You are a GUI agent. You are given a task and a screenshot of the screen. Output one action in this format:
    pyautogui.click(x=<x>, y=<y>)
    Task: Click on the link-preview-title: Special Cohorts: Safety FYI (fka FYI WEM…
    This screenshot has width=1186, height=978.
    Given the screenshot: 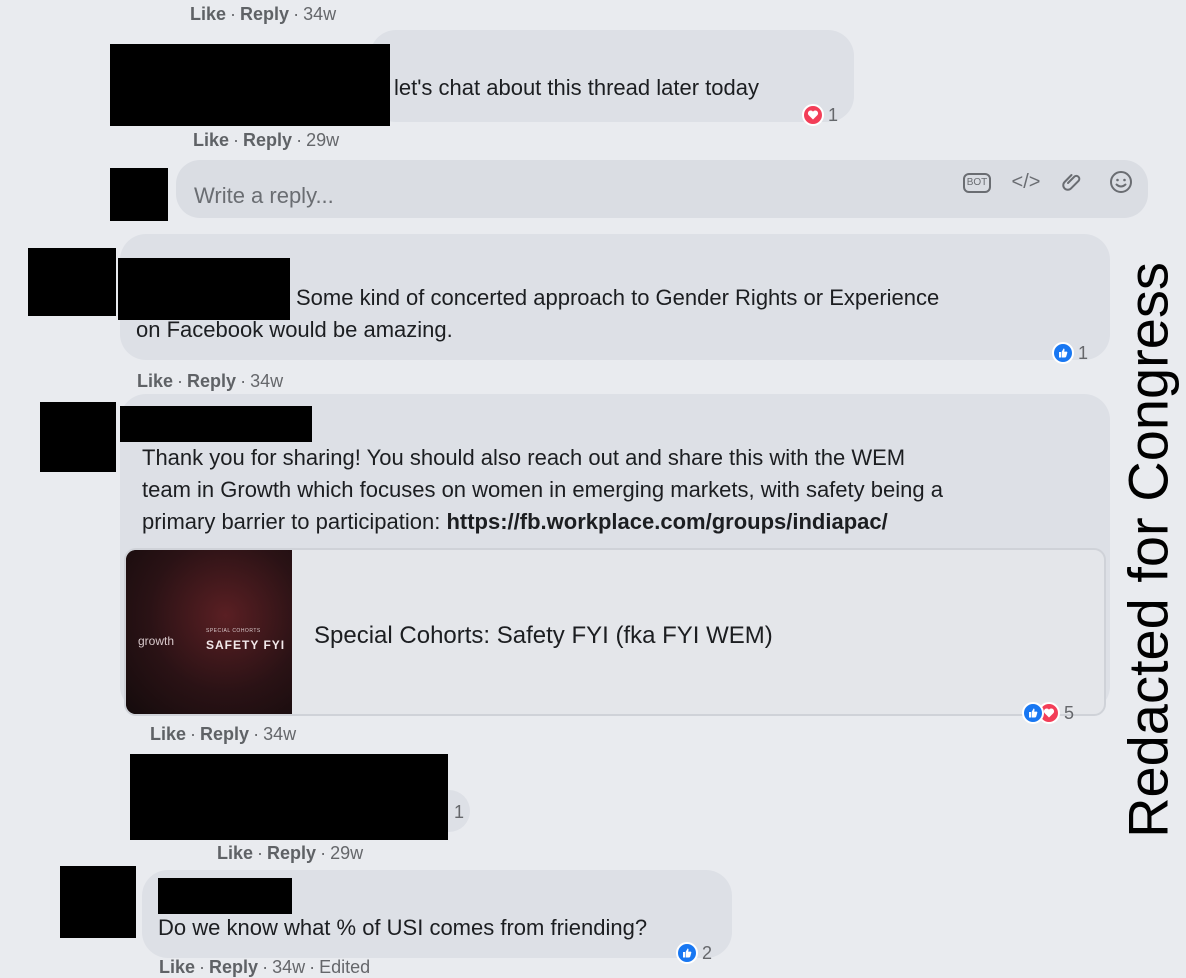 What is the action you would take?
    pyautogui.click(x=543, y=635)
    